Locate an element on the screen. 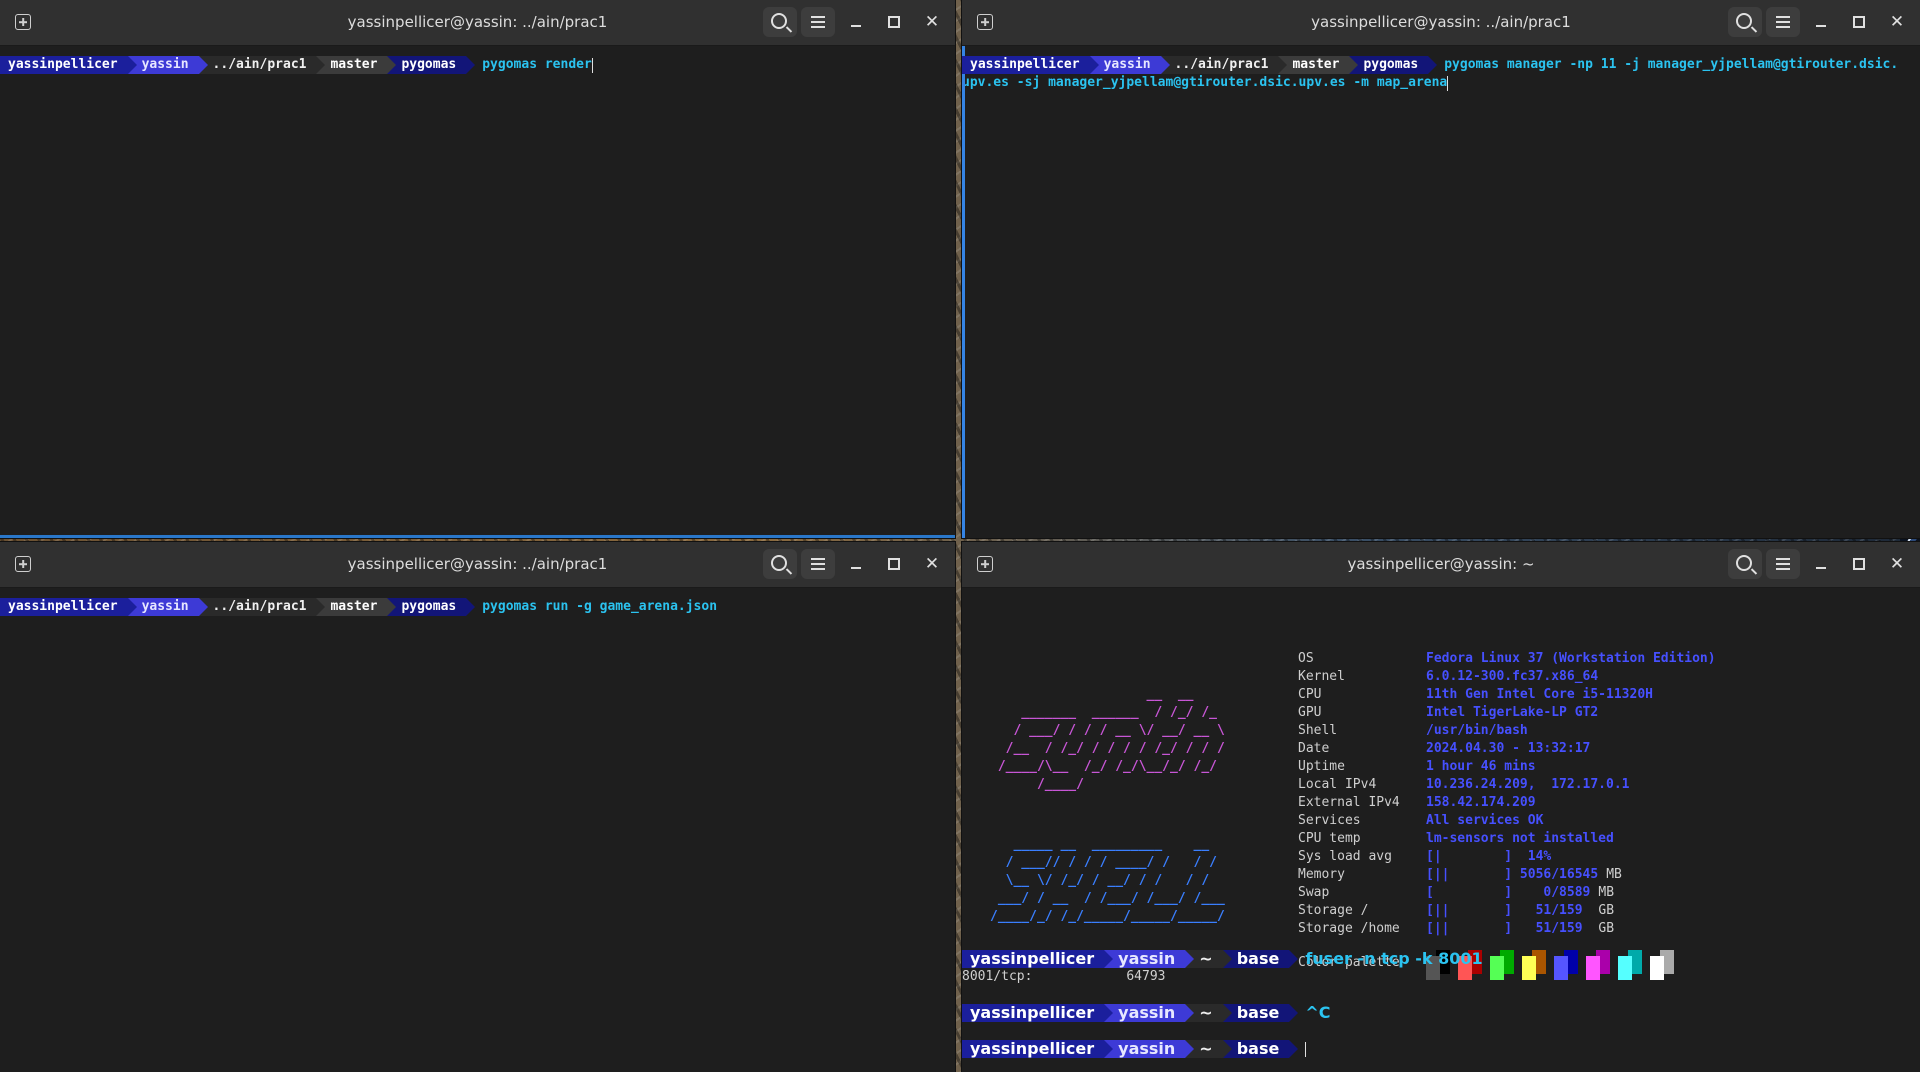 This screenshot has width=1920, height=1072. sysinfo-row: OS Fedora Linux 37 (Workstation Edition) is located at coordinates (1507, 659).